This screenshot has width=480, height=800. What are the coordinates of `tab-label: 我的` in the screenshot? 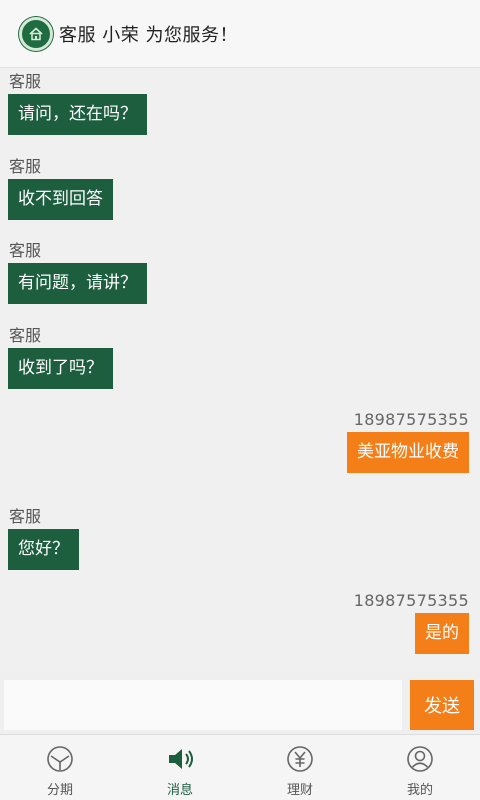 It's located at (419, 790).